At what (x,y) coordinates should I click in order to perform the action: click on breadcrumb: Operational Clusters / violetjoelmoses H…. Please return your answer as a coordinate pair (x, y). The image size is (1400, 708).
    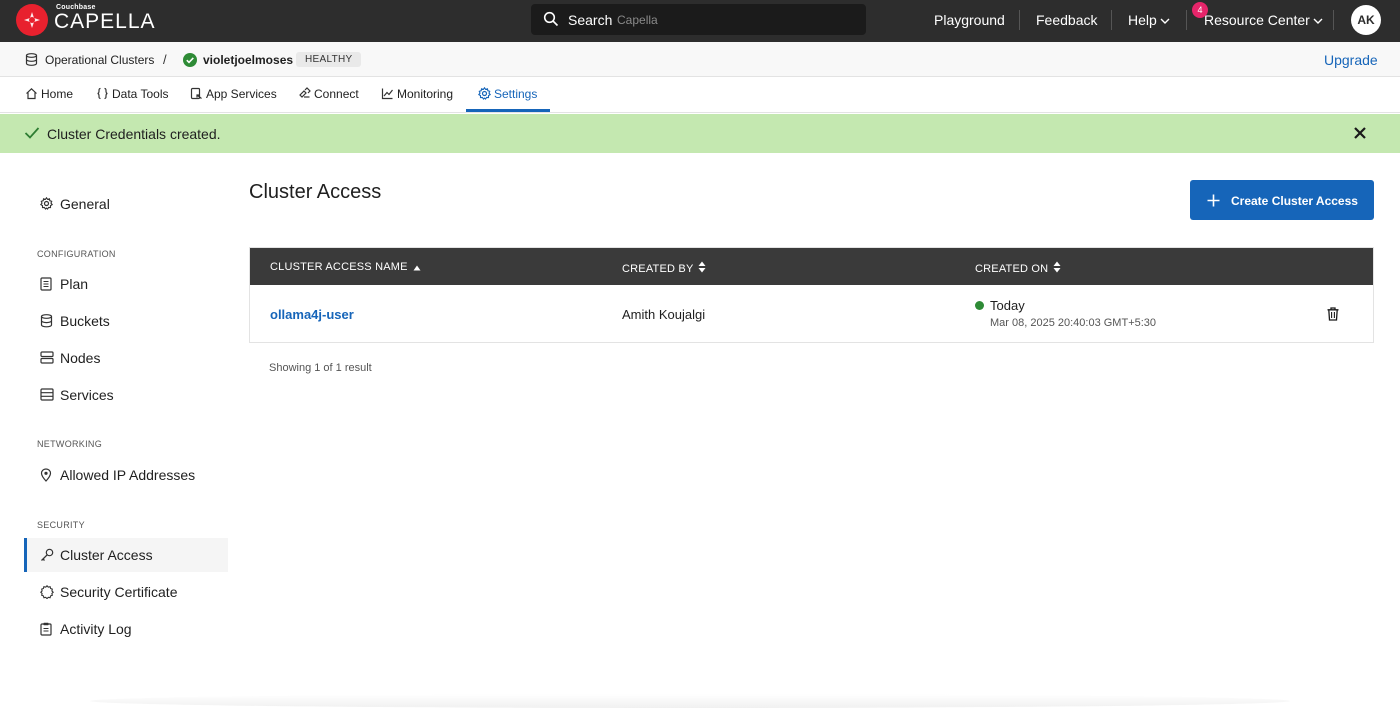
    Looking at the image, I should click on (700, 59).